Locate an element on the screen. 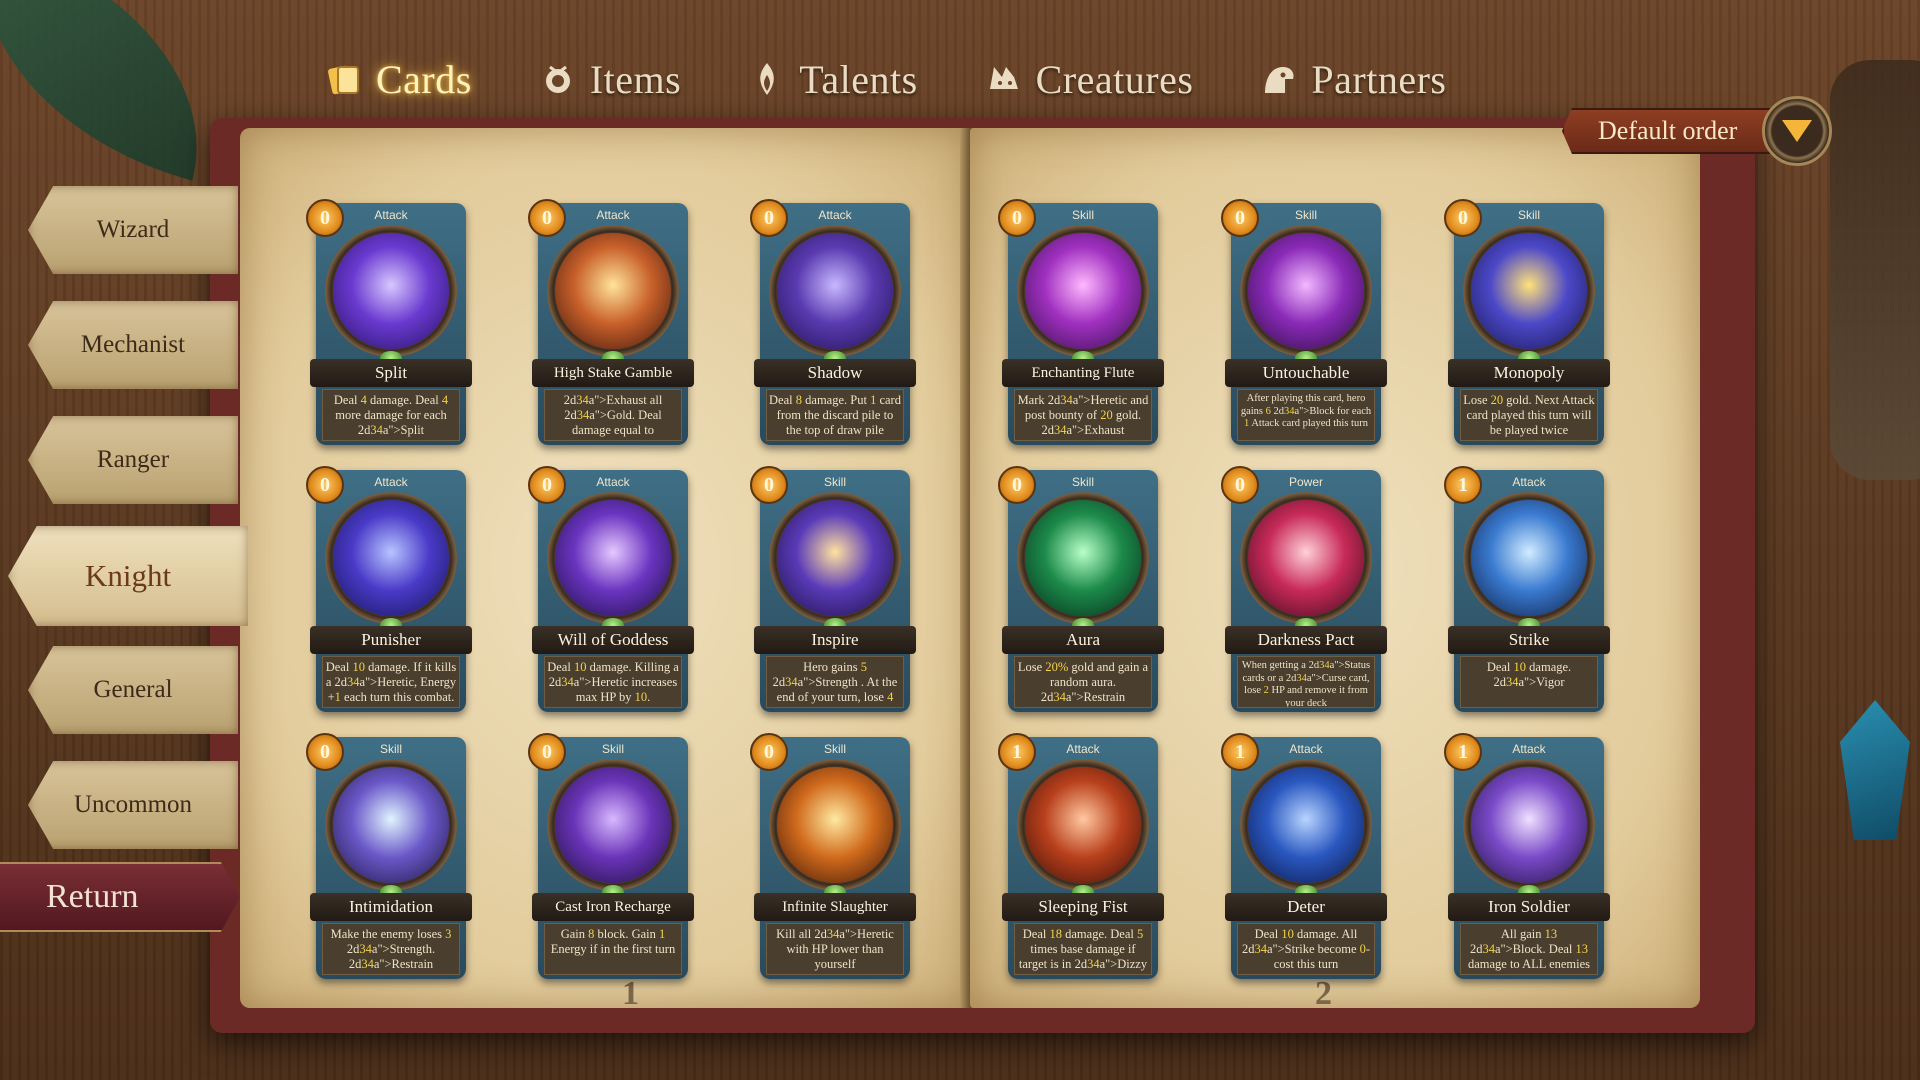 The width and height of the screenshot is (1920, 1080). blue-blade-art is located at coordinates (1529, 558).